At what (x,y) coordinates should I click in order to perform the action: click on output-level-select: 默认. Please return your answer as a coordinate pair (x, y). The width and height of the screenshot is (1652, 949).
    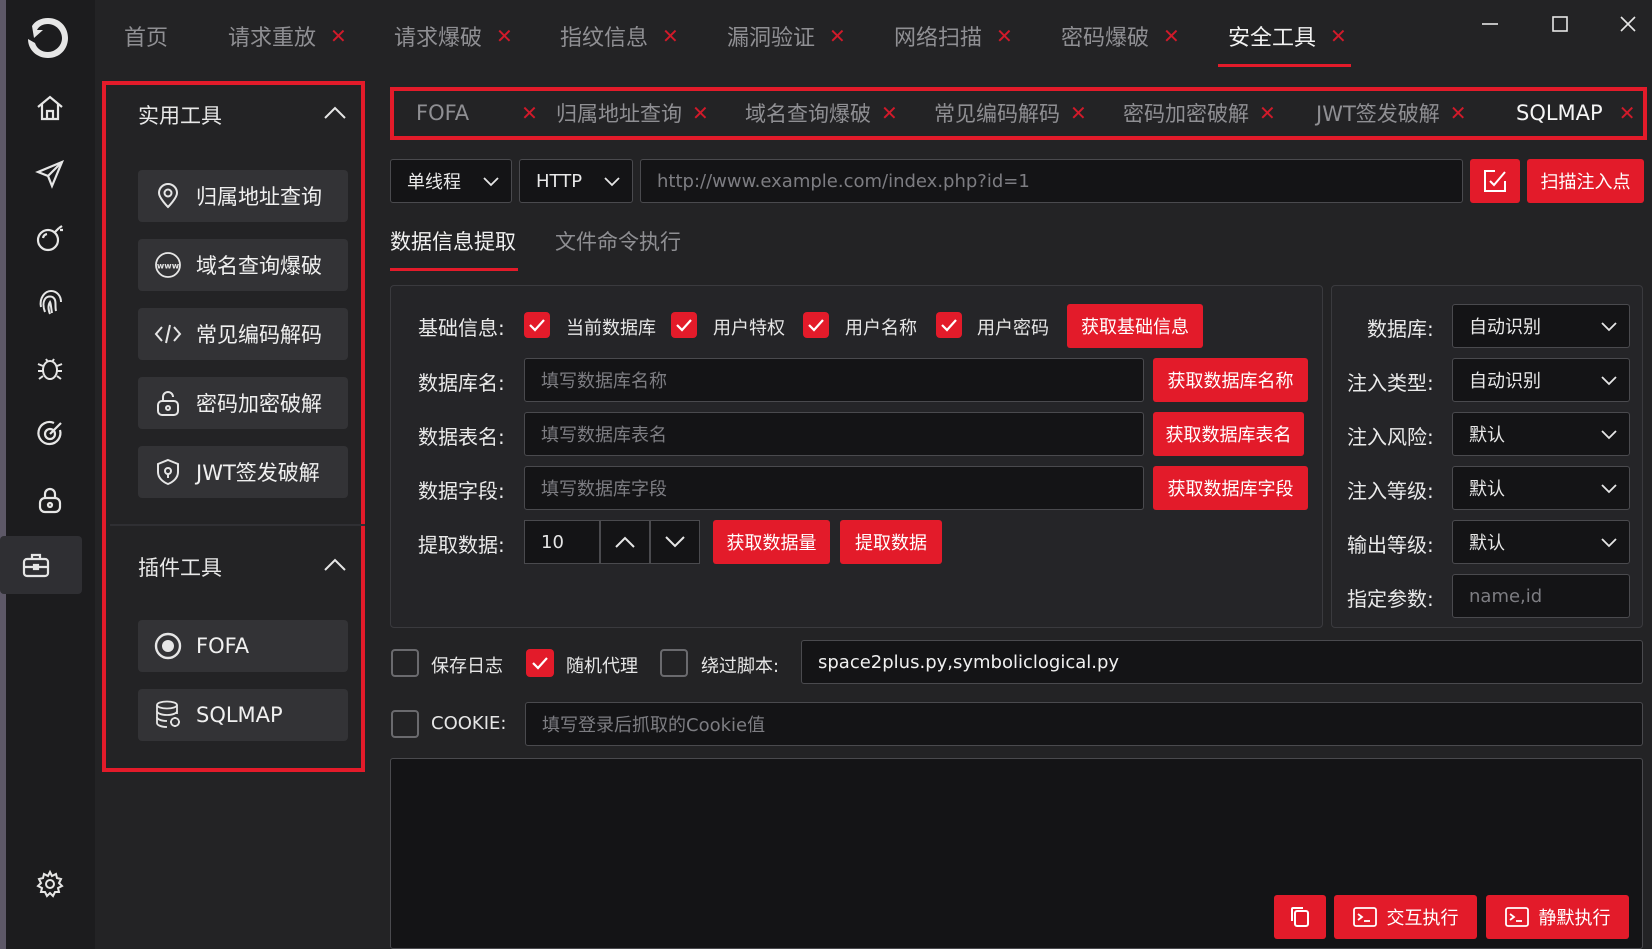
    Looking at the image, I should click on (1541, 542).